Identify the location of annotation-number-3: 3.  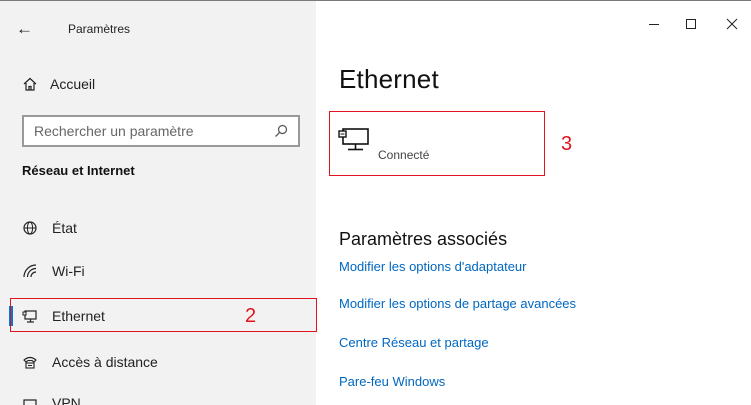
(567, 144).